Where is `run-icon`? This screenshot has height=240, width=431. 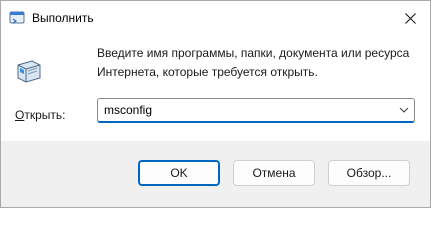
run-icon is located at coordinates (29, 71).